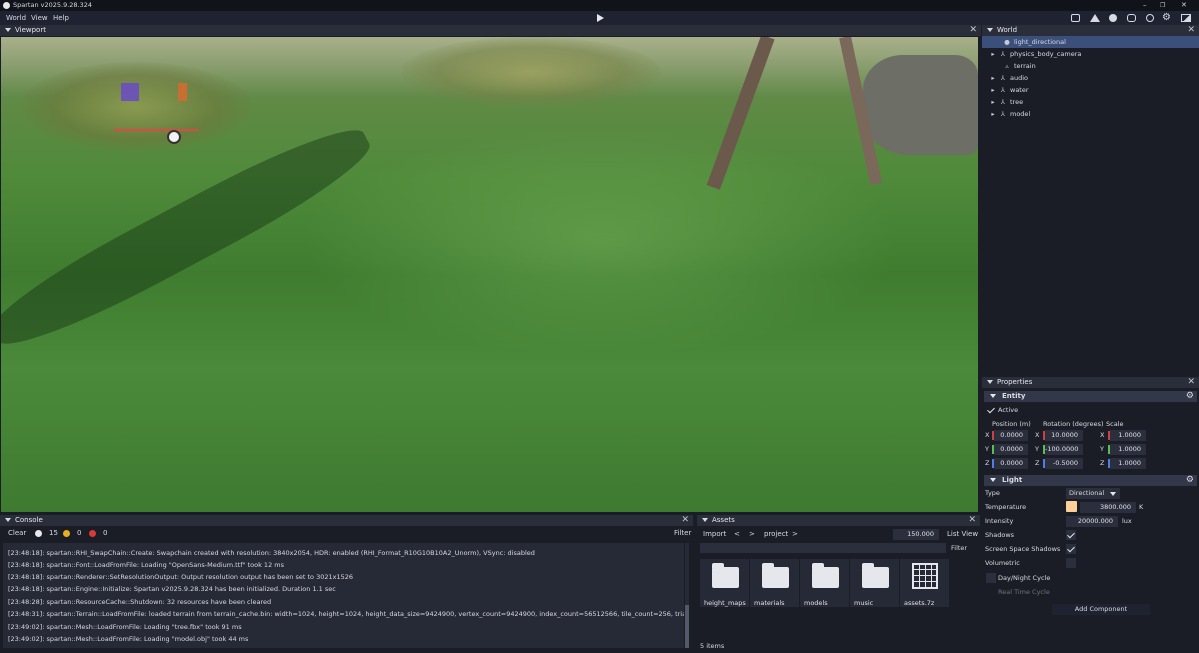 The height and width of the screenshot is (653, 1199). Describe the element at coordinates (1090, 102) in the screenshot. I see `entity-row: ▸ ⅄ tree` at that location.